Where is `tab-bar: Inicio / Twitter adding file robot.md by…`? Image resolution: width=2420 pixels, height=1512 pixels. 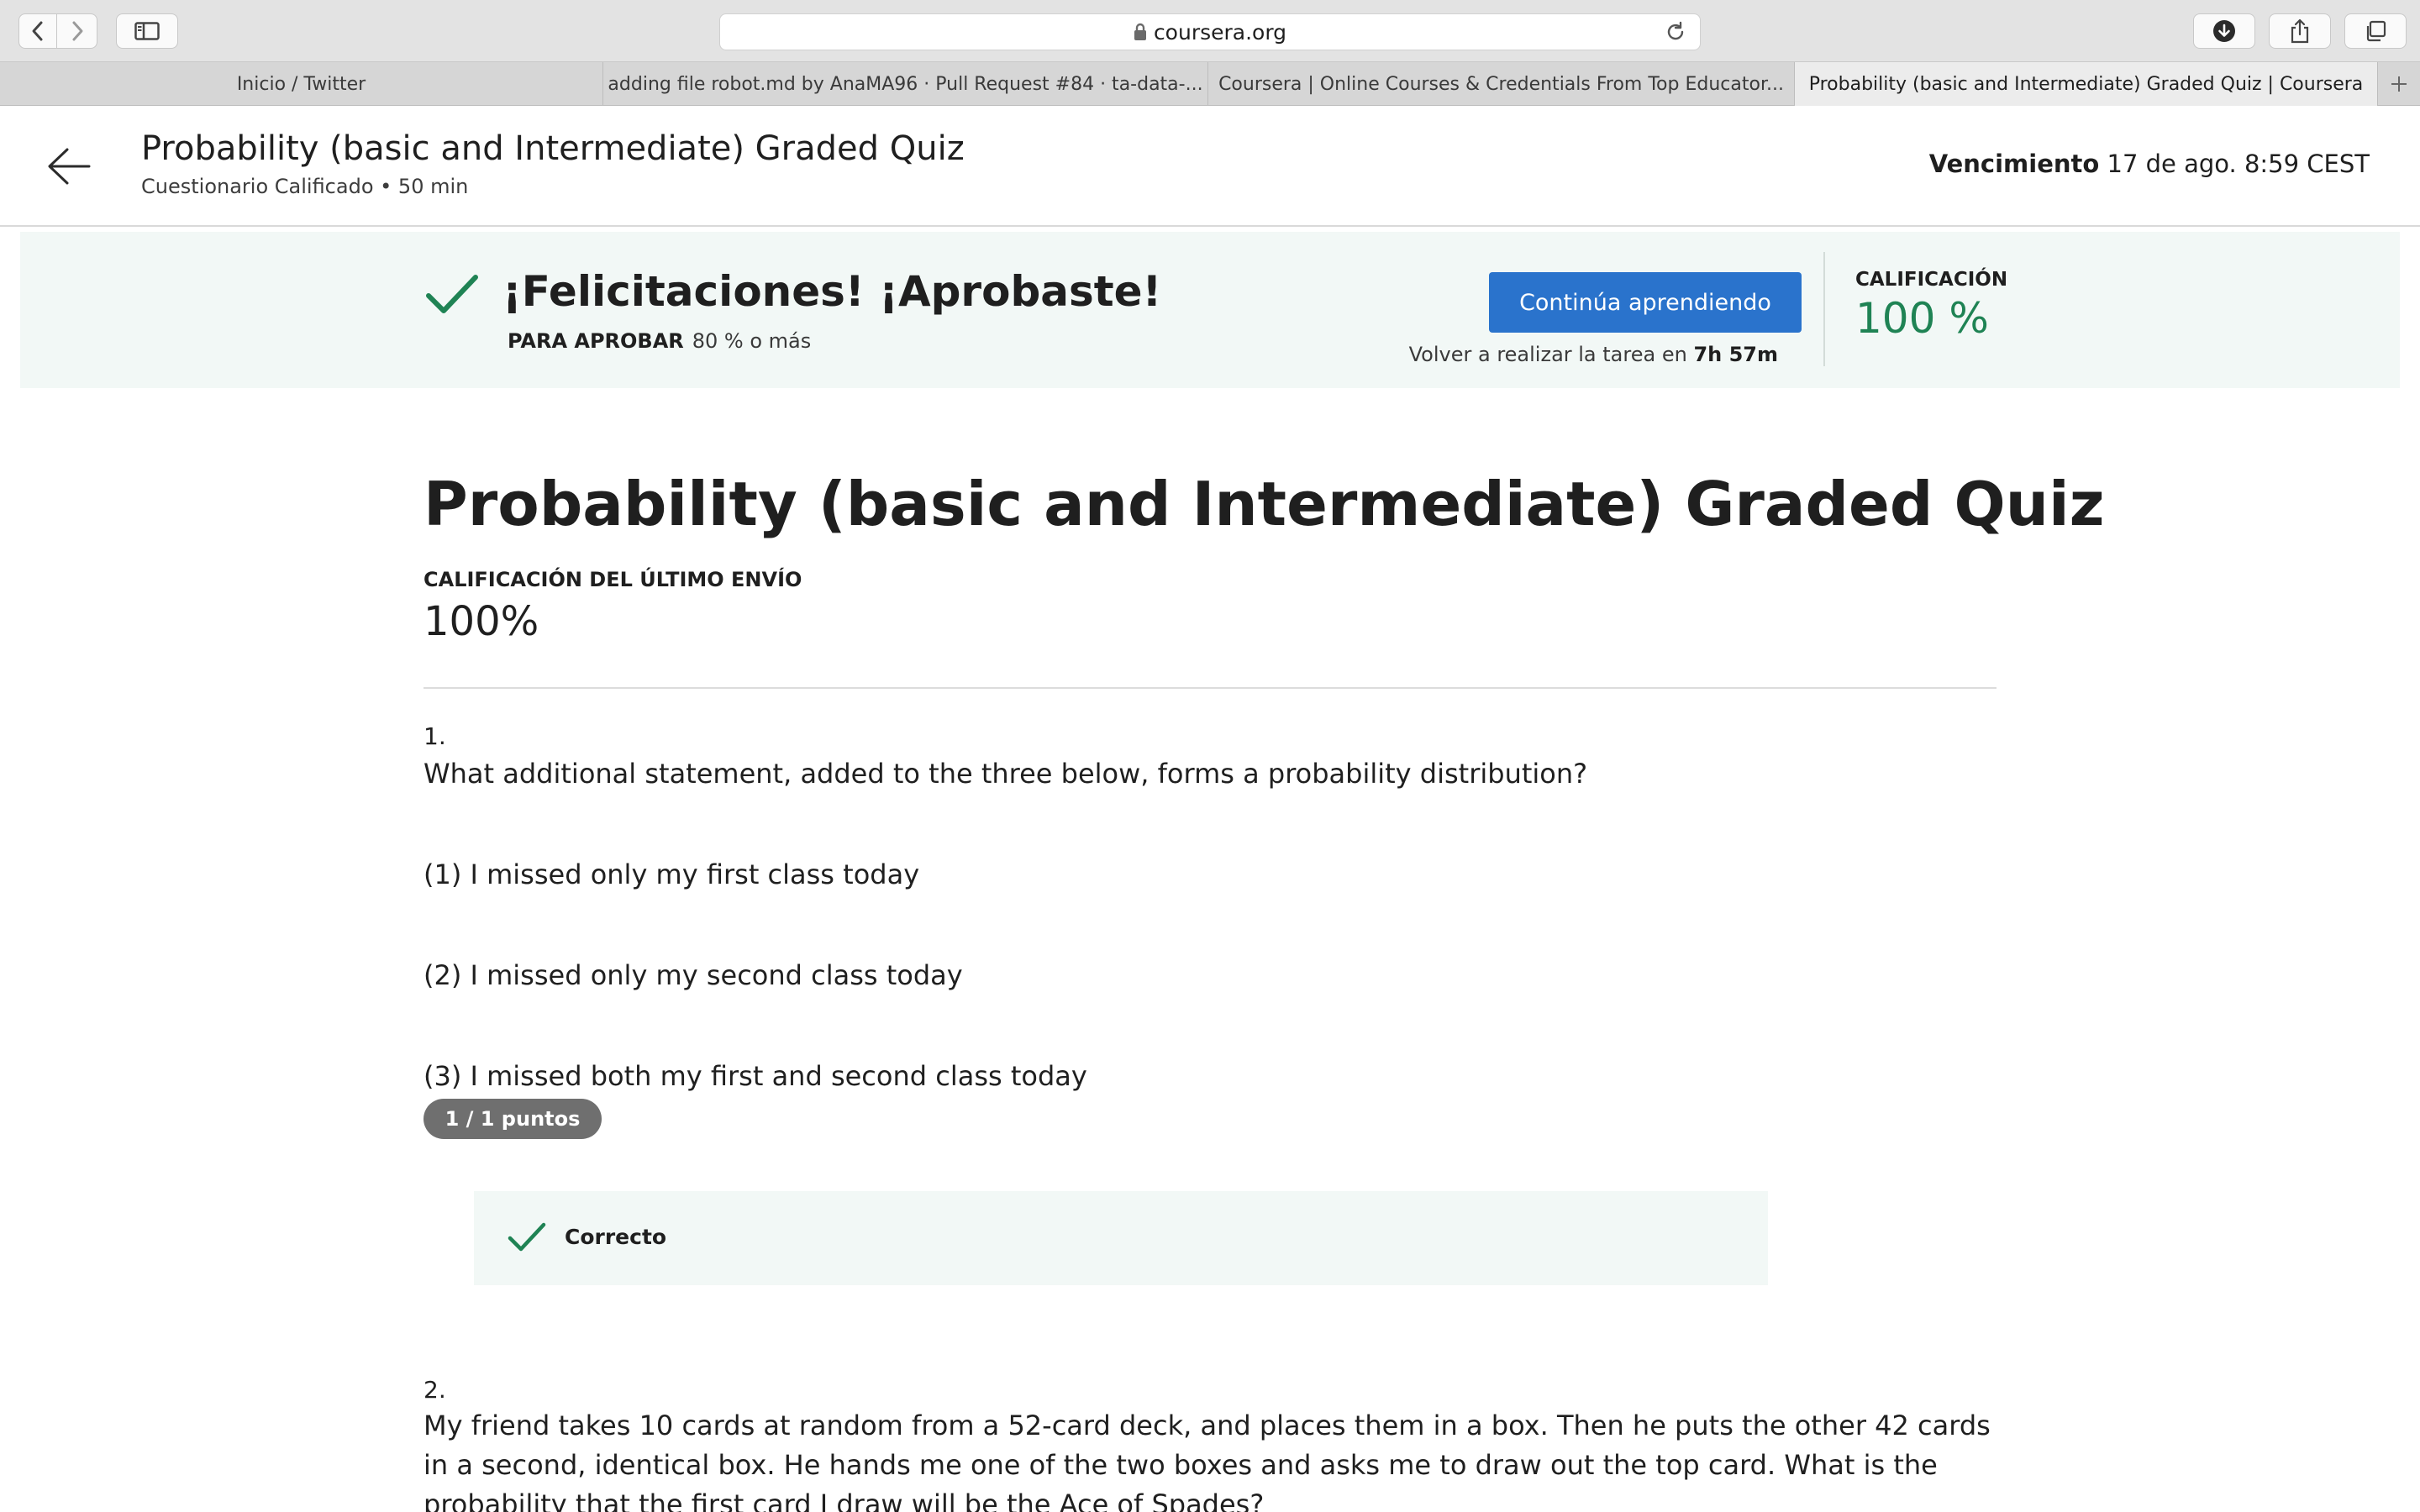 tab-bar: Inicio / Twitter adding file robot.md by… is located at coordinates (1210, 84).